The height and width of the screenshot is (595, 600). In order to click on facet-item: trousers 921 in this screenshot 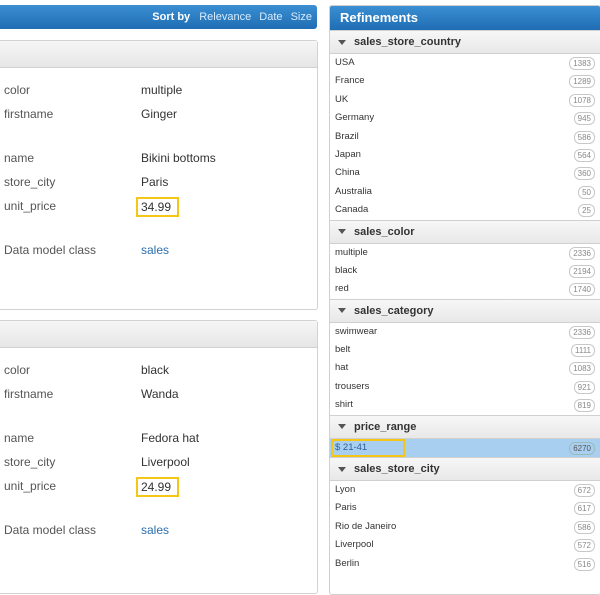, I will do `click(465, 387)`.